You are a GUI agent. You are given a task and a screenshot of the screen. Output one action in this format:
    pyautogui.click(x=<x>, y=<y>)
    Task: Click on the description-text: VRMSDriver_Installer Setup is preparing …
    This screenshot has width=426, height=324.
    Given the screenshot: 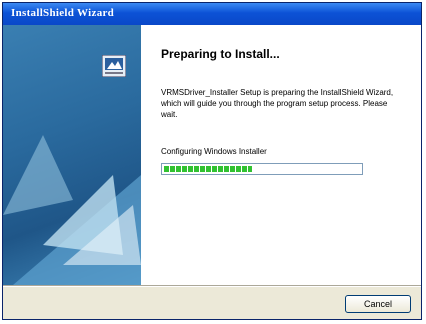 What is the action you would take?
    pyautogui.click(x=277, y=103)
    